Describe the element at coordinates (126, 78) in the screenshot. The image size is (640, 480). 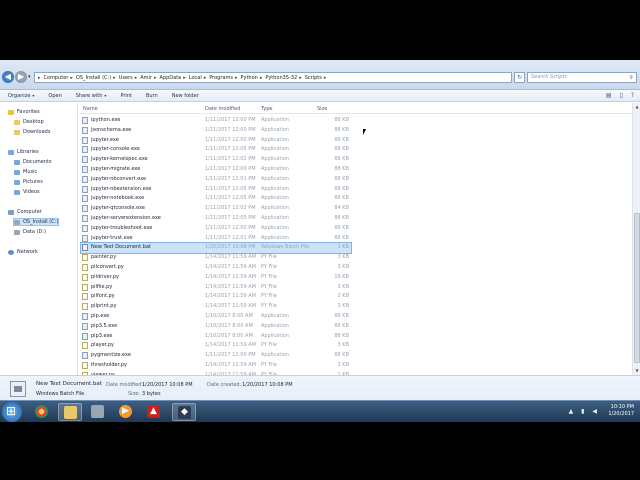
I see `breadcrumb-item: Users` at that location.